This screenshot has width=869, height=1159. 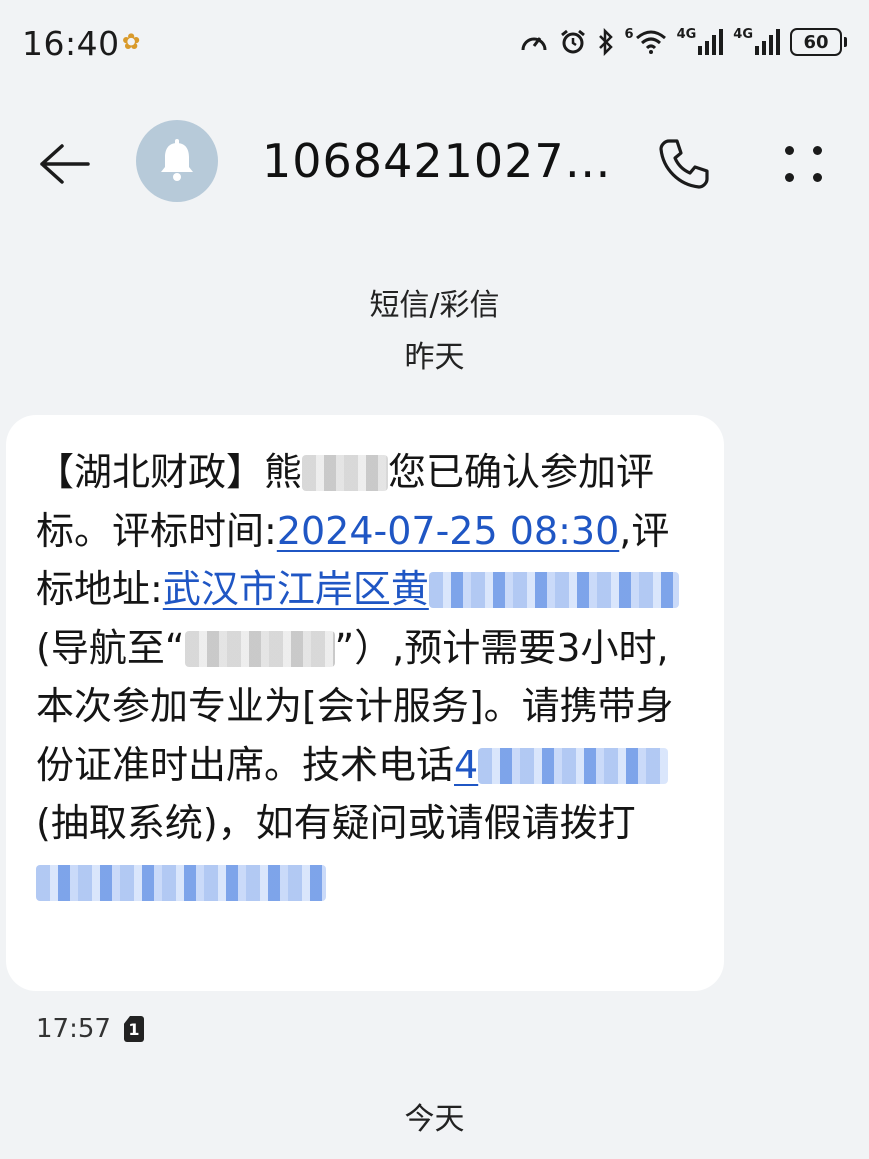 What do you see at coordinates (134, 1029) in the screenshot?
I see `sim-card-icon: 1` at bounding box center [134, 1029].